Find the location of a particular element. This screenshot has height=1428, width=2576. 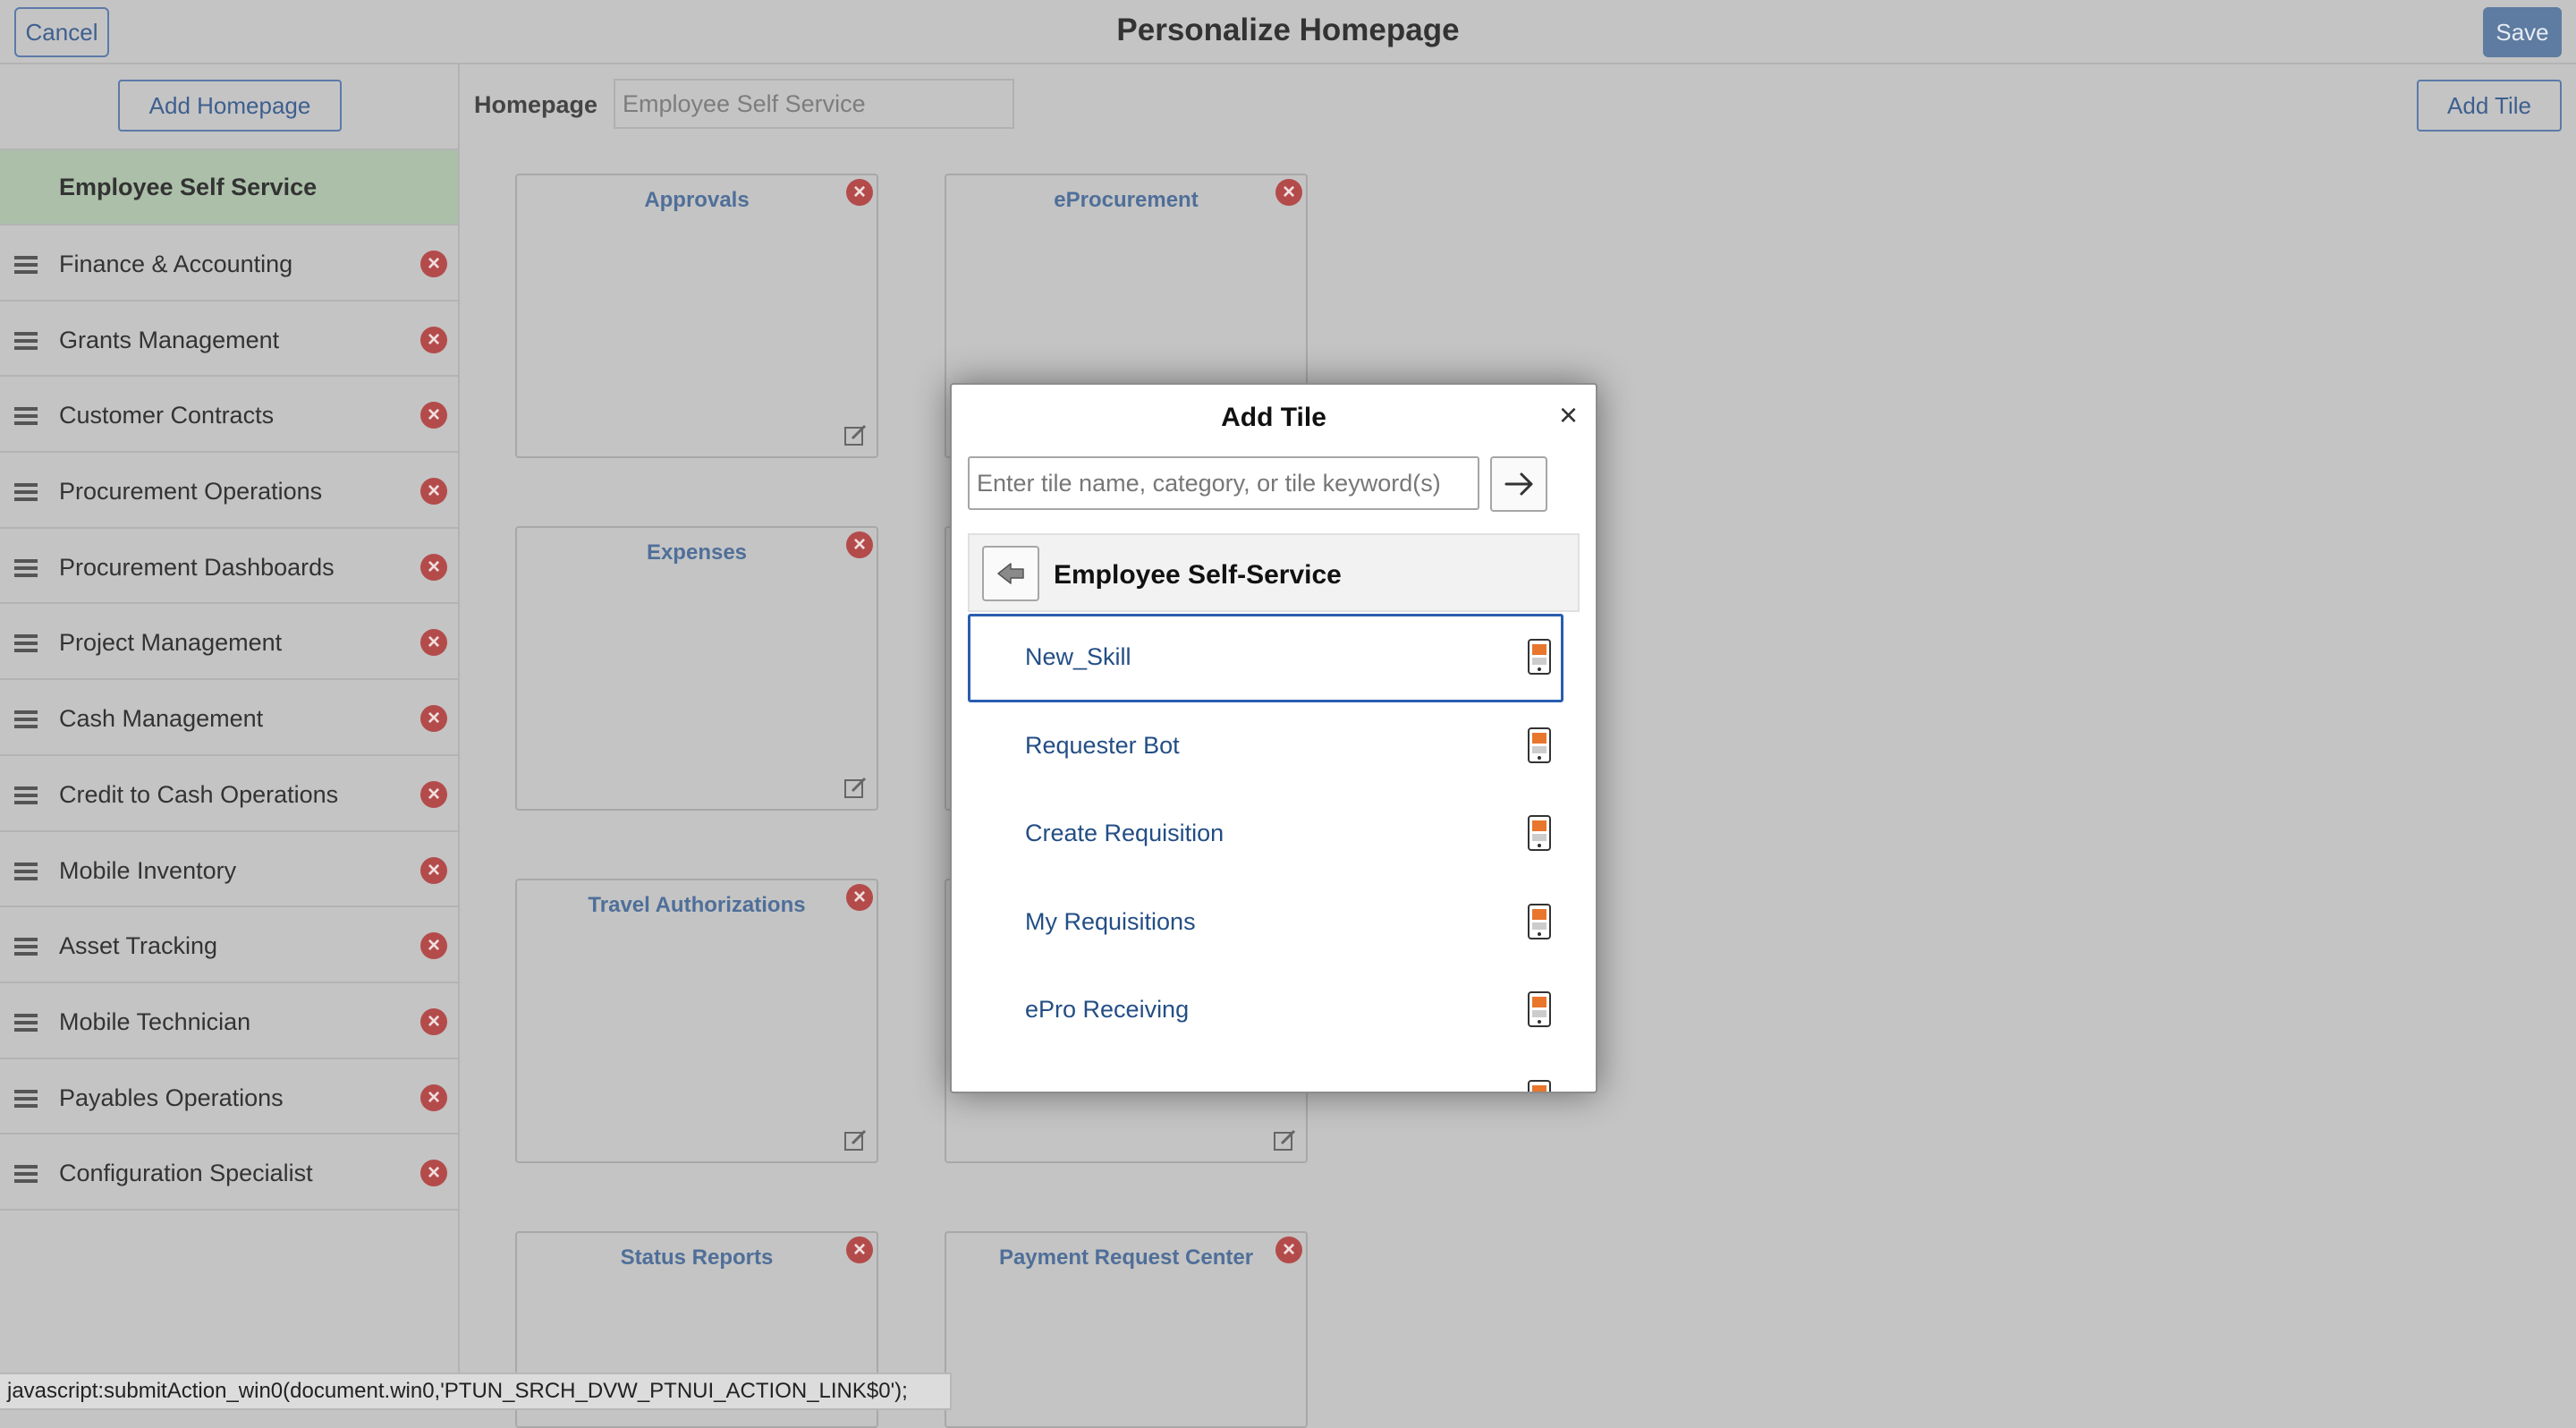

sidebar-item-label: Procurement Operations is located at coordinates (191, 492).